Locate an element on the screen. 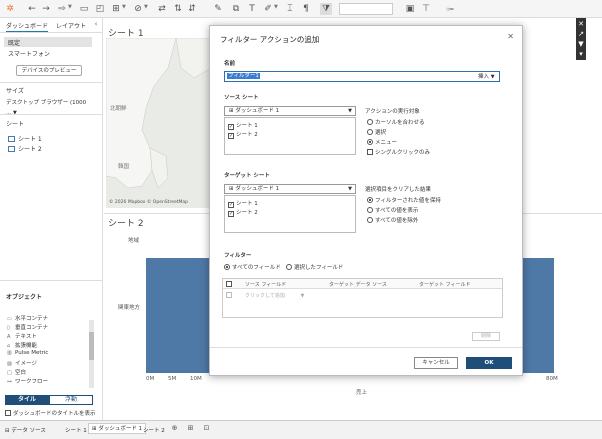  run-option-select: 選択 is located at coordinates (376, 132).